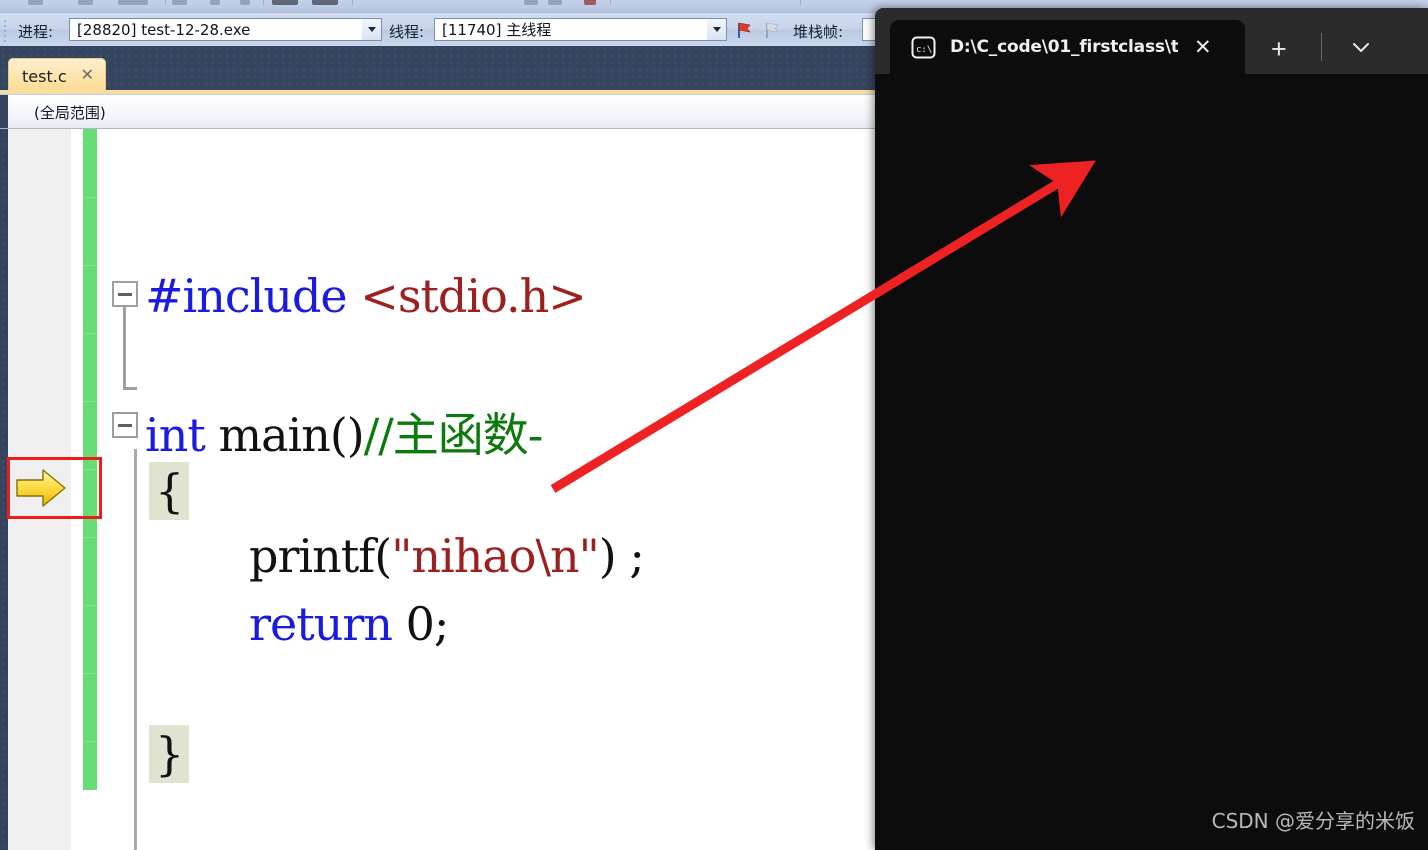  What do you see at coordinates (1279, 49) in the screenshot?
I see `terminal-new-tab-button: +` at bounding box center [1279, 49].